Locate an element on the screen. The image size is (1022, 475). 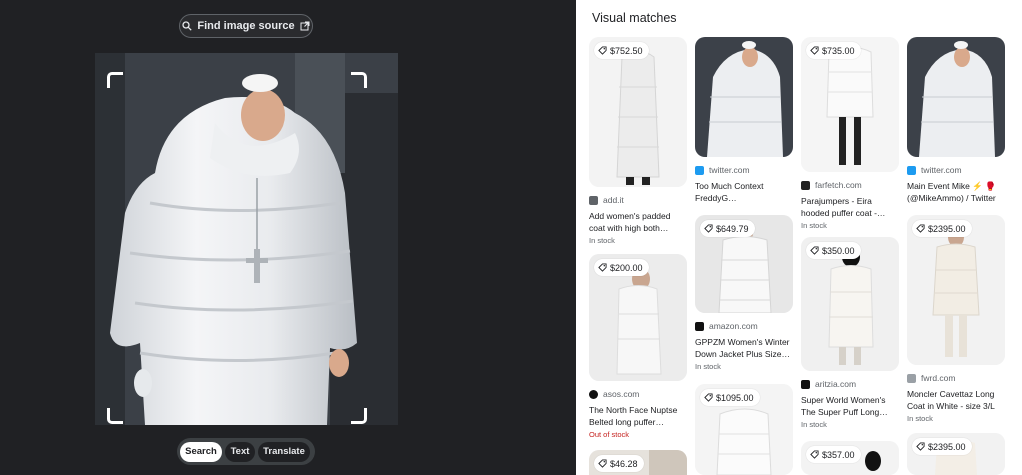
result-thumbnail: $1095.00 is located at coordinates (744, 429).